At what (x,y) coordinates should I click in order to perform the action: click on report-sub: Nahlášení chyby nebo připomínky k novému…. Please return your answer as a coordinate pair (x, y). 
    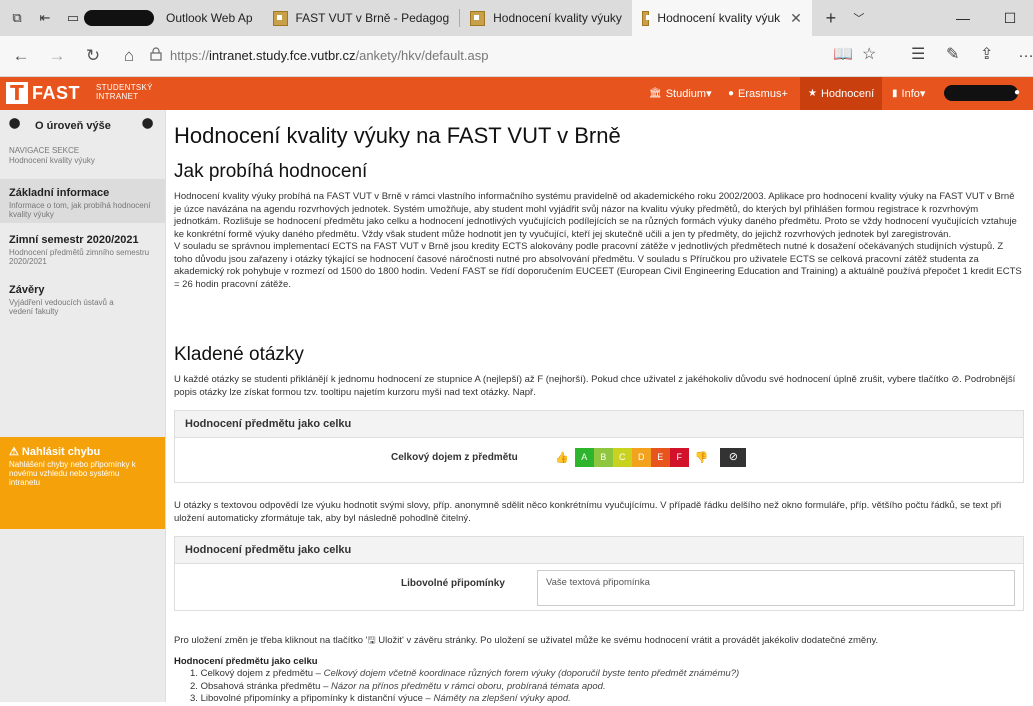
    Looking at the image, I should click on (72, 473).